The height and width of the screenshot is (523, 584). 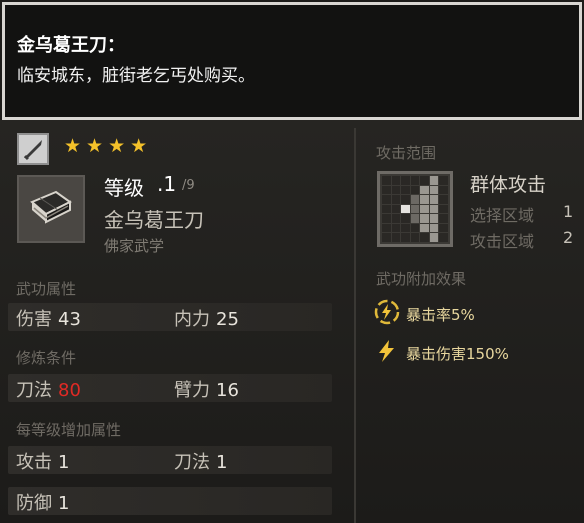 What do you see at coordinates (134, 246) in the screenshot?
I see `skill-school: 佛家武学` at bounding box center [134, 246].